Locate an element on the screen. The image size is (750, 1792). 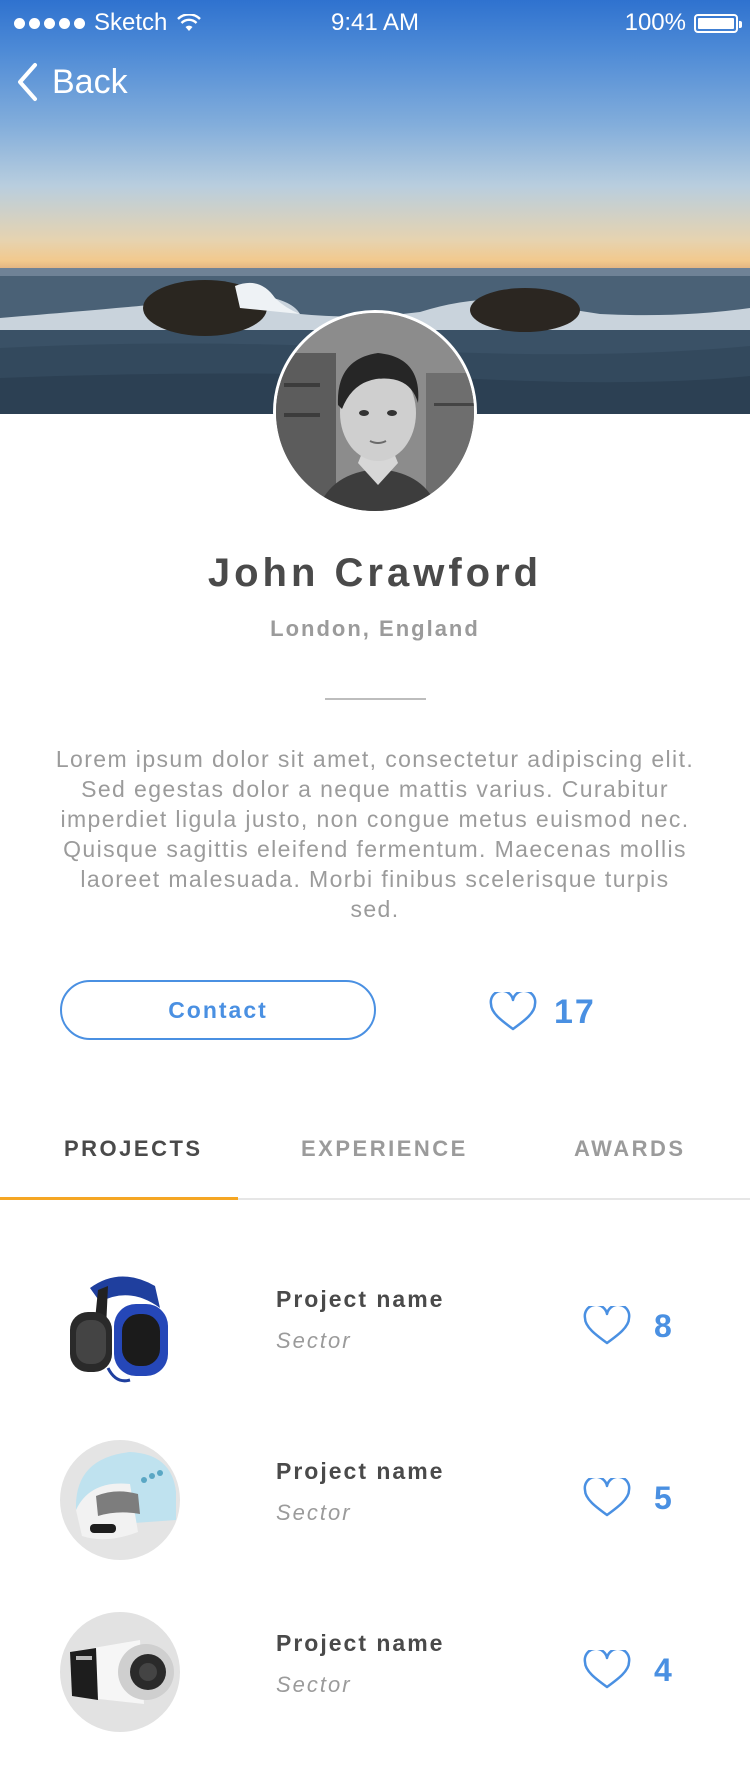
profile-like-count: 17 is located at coordinates (575, 1011).